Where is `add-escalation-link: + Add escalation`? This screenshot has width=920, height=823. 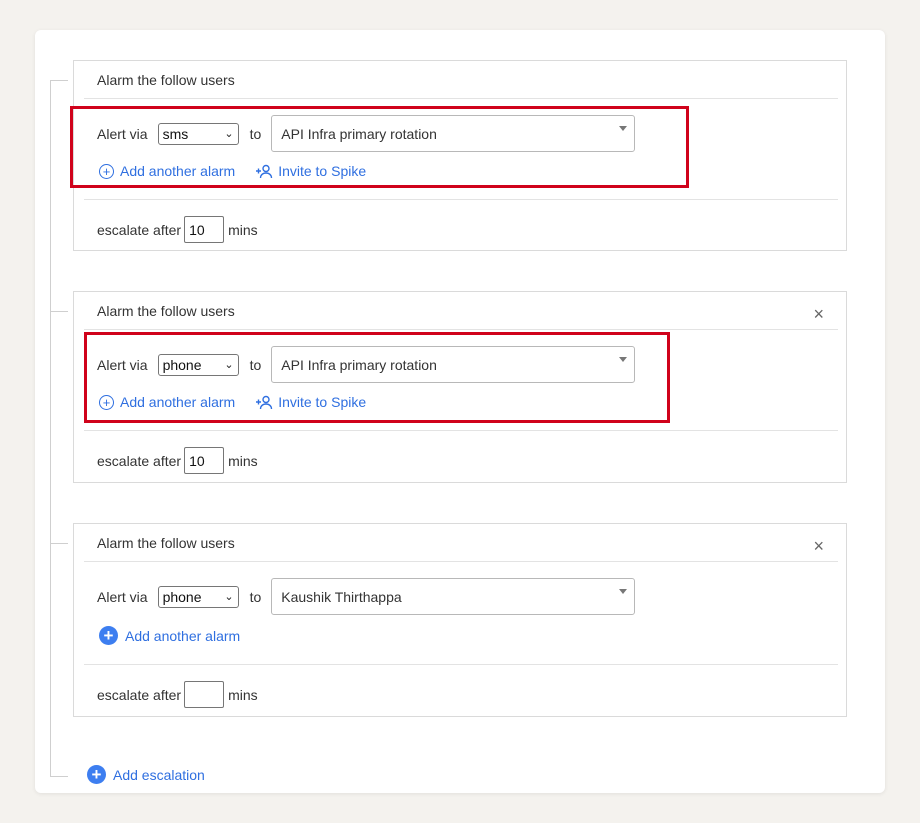
add-escalation-link: + Add escalation is located at coordinates (146, 774).